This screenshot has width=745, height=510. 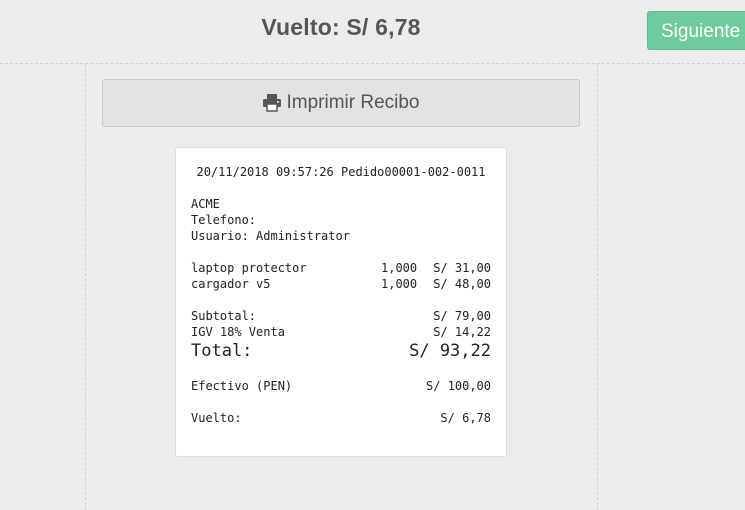 What do you see at coordinates (353, 102) in the screenshot?
I see `print-receipt-label: Imprimir Recibo` at bounding box center [353, 102].